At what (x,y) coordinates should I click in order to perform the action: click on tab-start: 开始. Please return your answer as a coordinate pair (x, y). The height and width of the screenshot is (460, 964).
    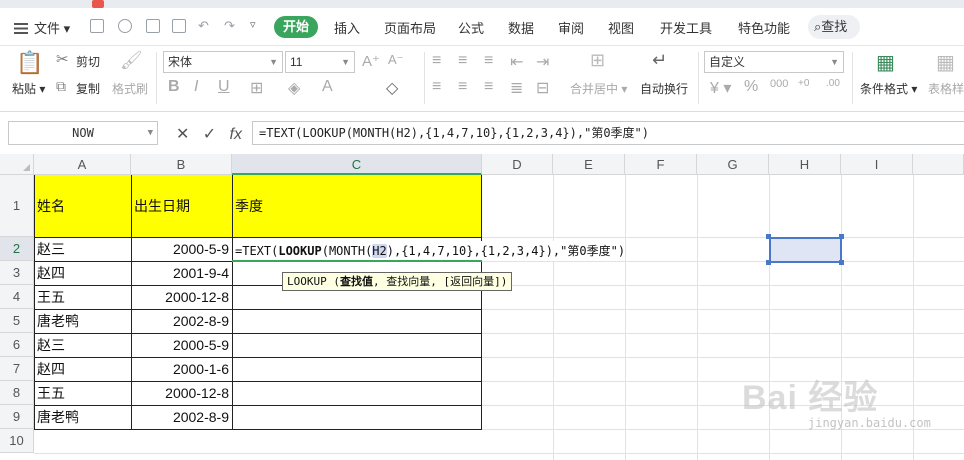
    Looking at the image, I should click on (296, 27).